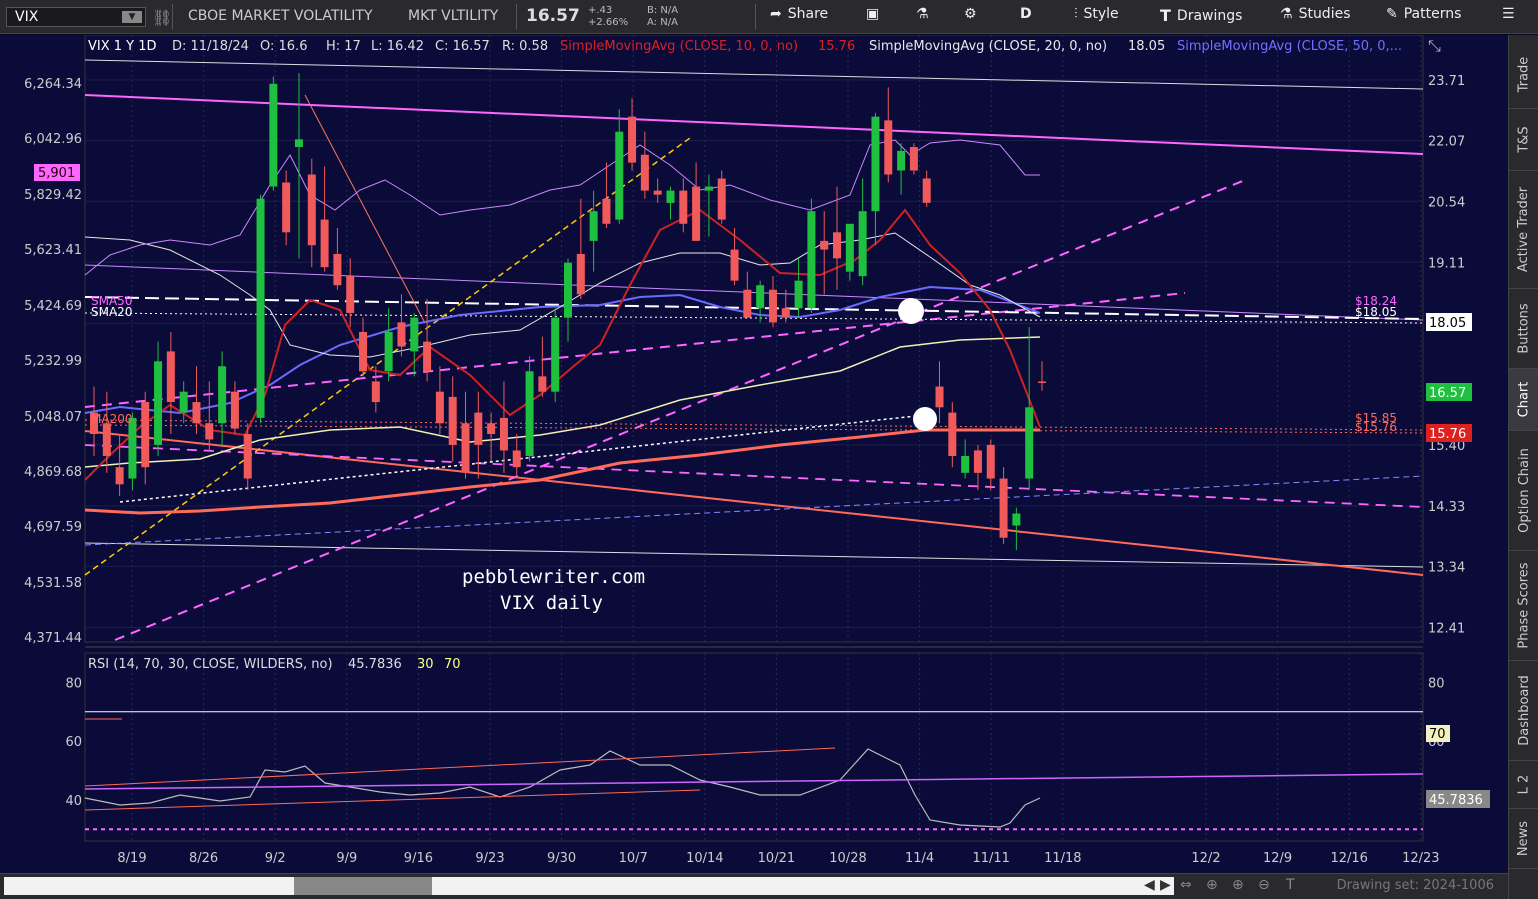 The image size is (1538, 899). What do you see at coordinates (132, 17) in the screenshot?
I see `symbol-dropdown-icon: ▼` at bounding box center [132, 17].